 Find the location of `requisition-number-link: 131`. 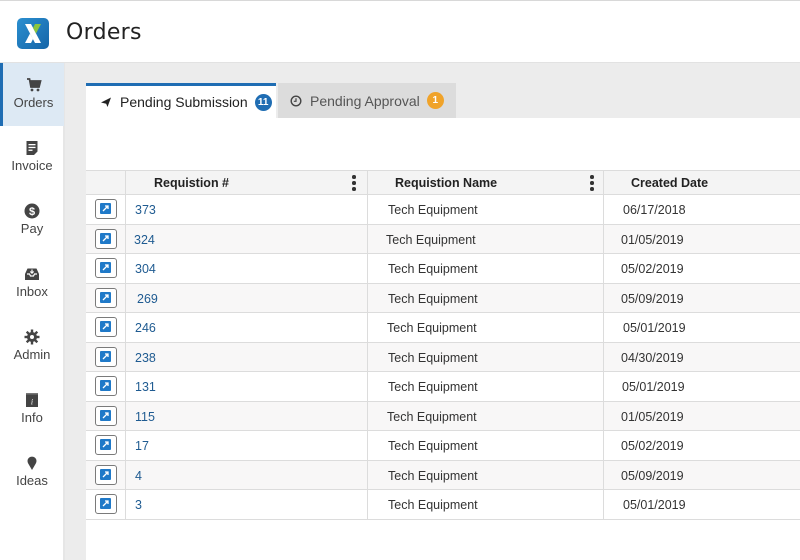

requisition-number-link: 131 is located at coordinates (145, 387).